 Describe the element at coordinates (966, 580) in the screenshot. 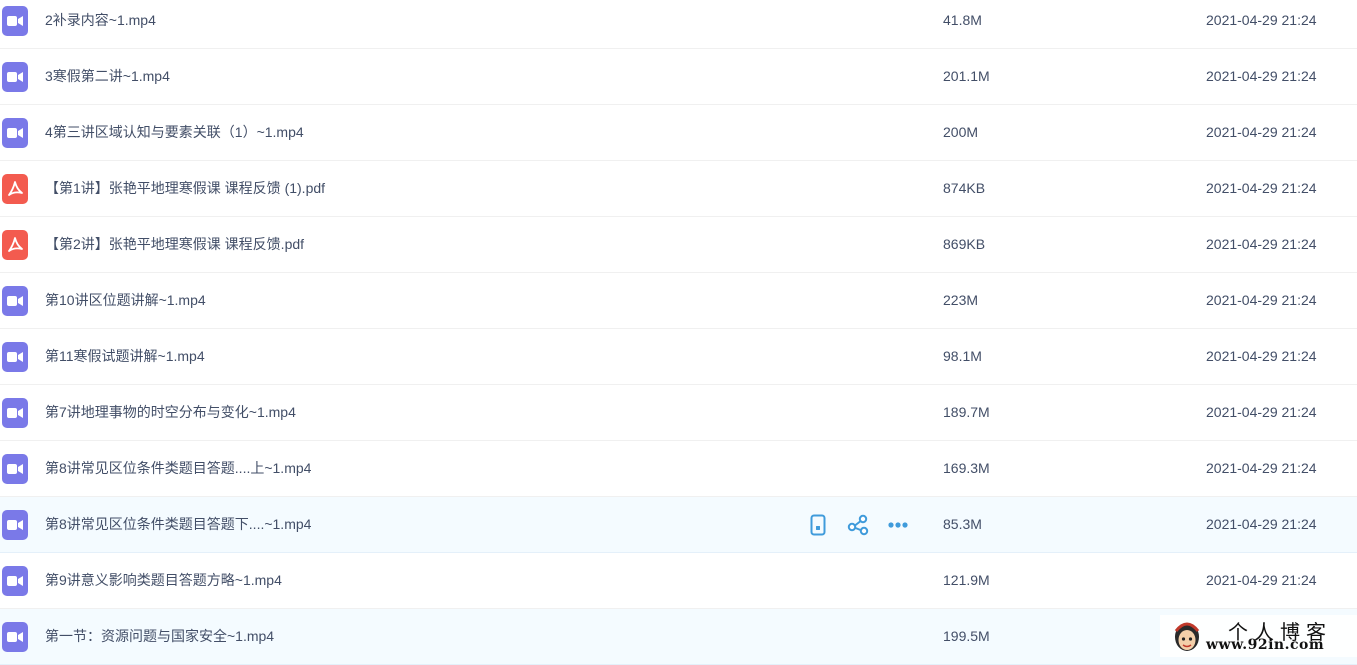

I see `file-size: 121.9M` at that location.